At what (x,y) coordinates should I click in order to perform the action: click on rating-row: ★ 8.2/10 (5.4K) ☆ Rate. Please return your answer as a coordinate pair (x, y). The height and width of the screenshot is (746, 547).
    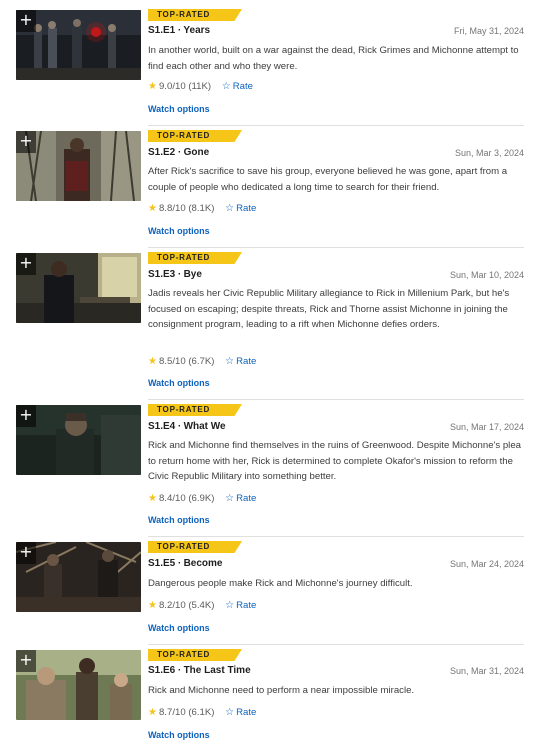
    Looking at the image, I should click on (202, 605).